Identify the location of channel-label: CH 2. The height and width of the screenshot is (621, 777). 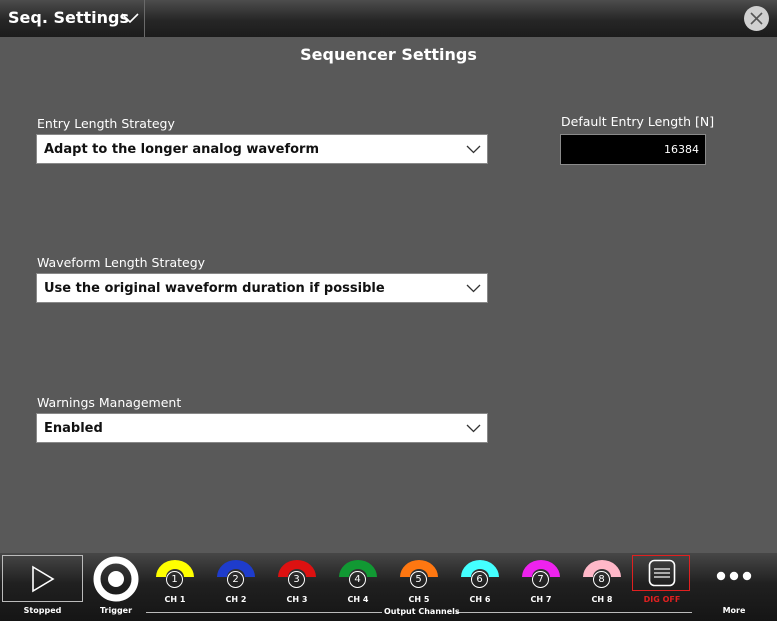
(236, 599).